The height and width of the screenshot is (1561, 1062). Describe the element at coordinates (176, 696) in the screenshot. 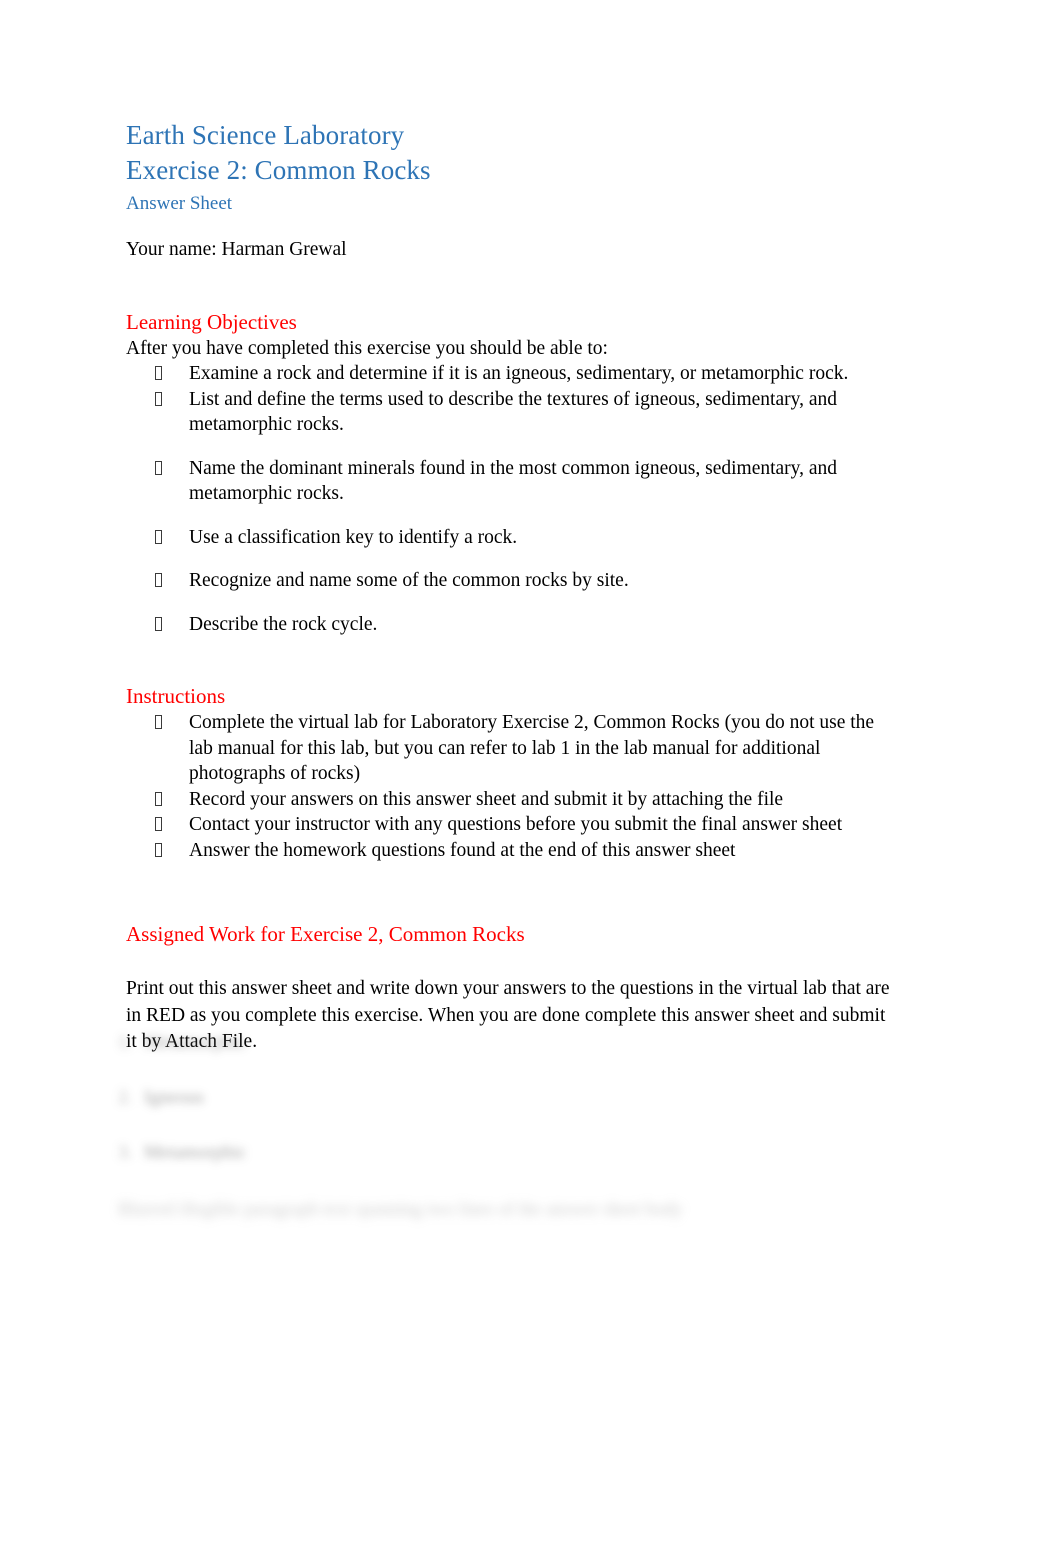

I see `instructions-heading: Instructions` at that location.